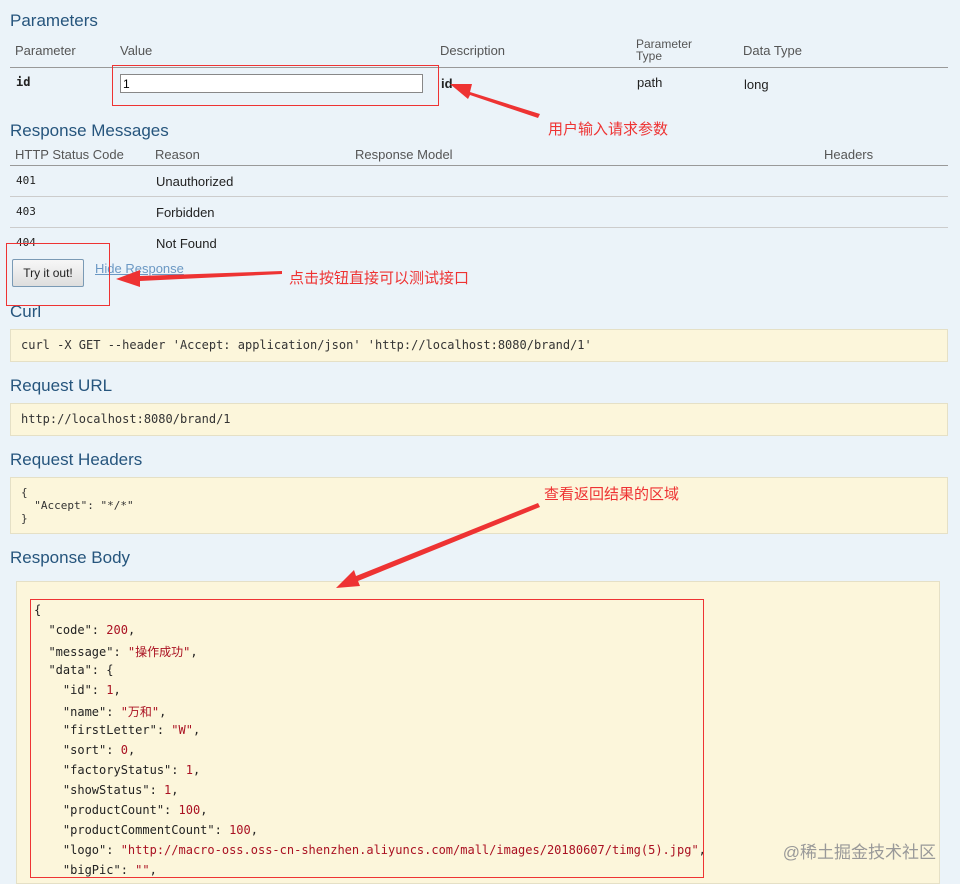 The width and height of the screenshot is (960, 884). Describe the element at coordinates (199, 278) in the screenshot. I see `arrow-to-button` at that location.